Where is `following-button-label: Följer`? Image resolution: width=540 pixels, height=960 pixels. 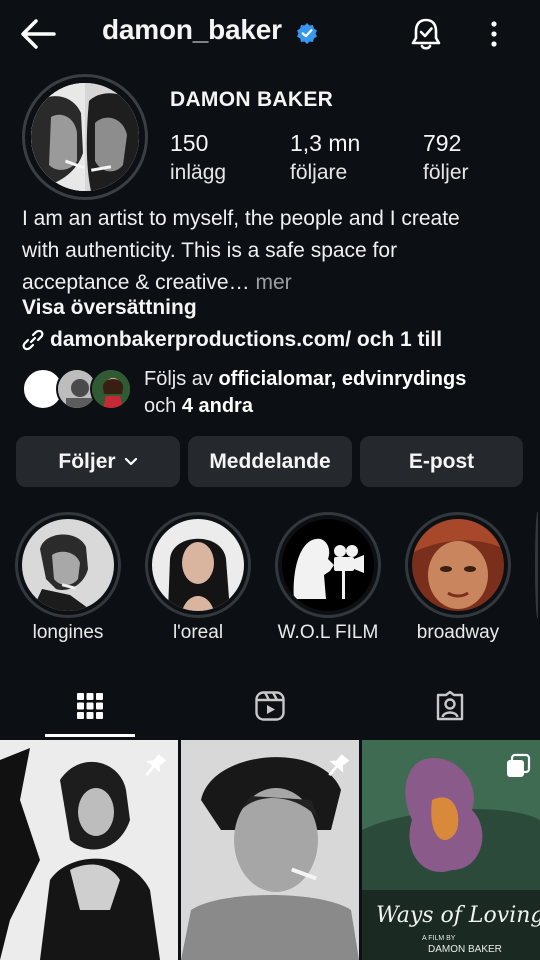 following-button-label: Följer is located at coordinates (87, 461).